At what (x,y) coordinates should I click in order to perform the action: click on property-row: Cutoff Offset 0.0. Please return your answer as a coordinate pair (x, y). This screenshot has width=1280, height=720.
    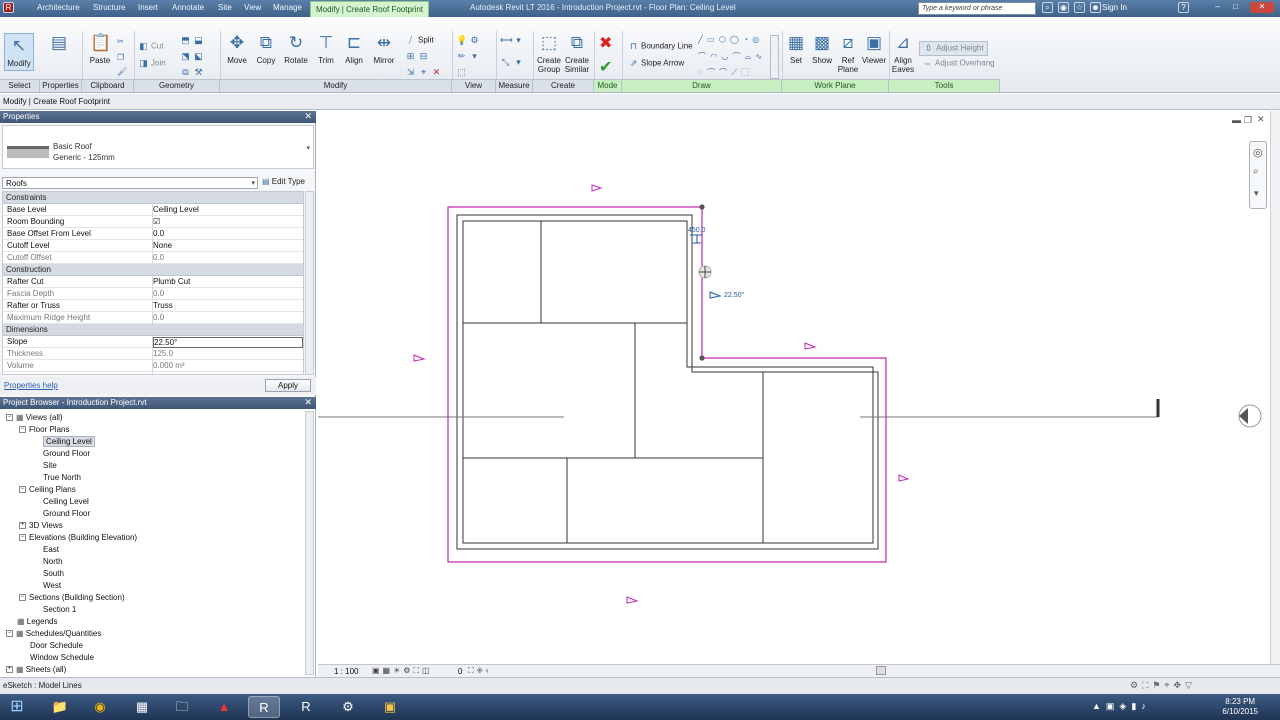
    Looking at the image, I should click on (153, 258).